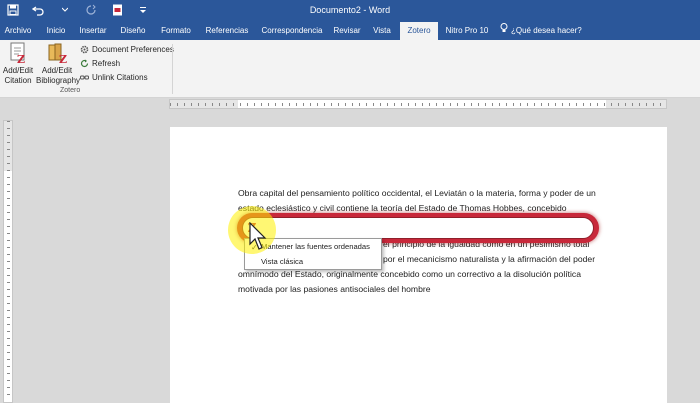 This screenshot has height=403, width=700. What do you see at coordinates (382, 31) in the screenshot?
I see `tab-vista: Vista` at bounding box center [382, 31].